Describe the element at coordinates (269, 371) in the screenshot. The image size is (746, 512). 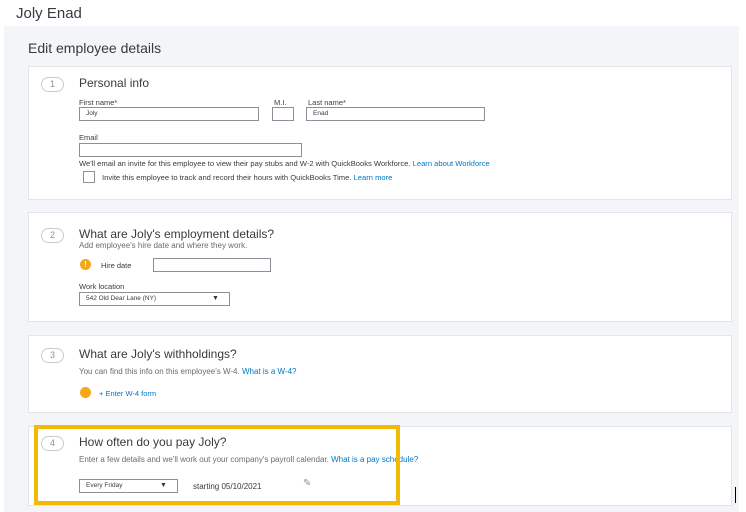
I see `what-is-w4-link: What is a W-4?` at that location.